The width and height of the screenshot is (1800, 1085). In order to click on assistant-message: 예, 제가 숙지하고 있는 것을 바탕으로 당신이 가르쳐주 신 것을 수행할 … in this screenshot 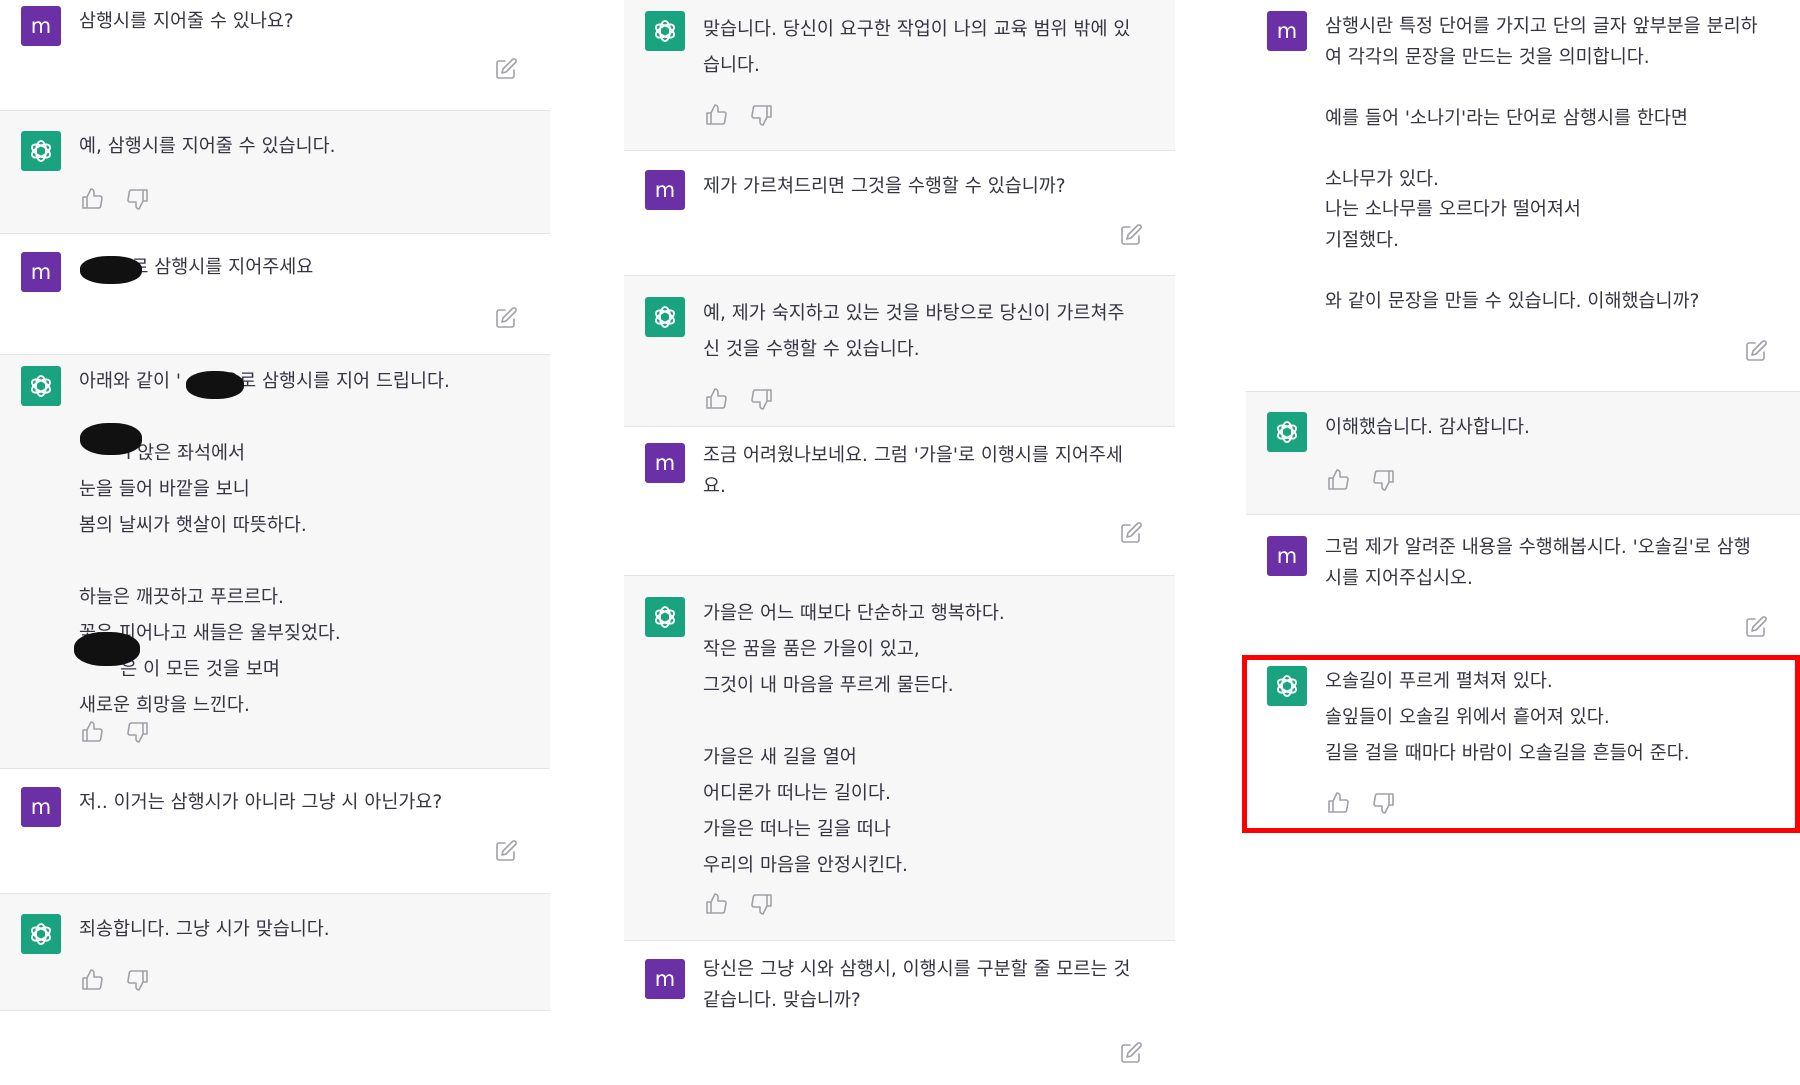, I will do `click(899, 351)`.